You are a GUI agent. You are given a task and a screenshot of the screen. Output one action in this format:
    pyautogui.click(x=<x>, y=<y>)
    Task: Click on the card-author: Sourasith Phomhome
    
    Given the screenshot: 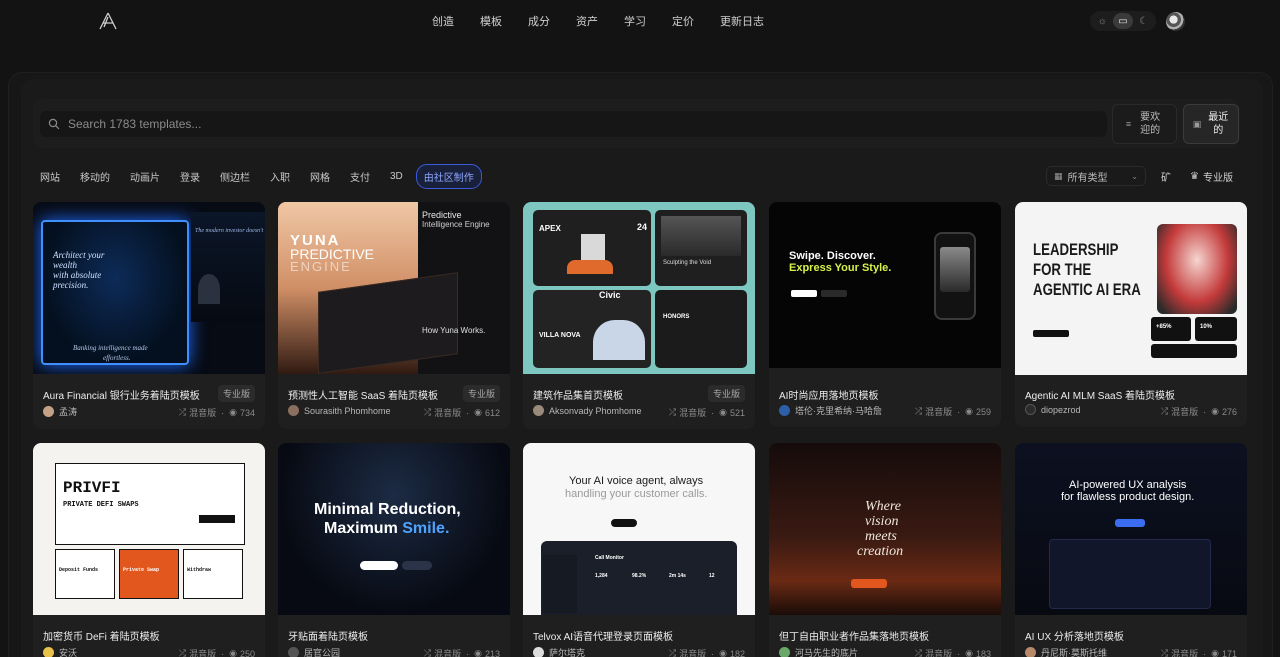 What is the action you would take?
    pyautogui.click(x=339, y=410)
    